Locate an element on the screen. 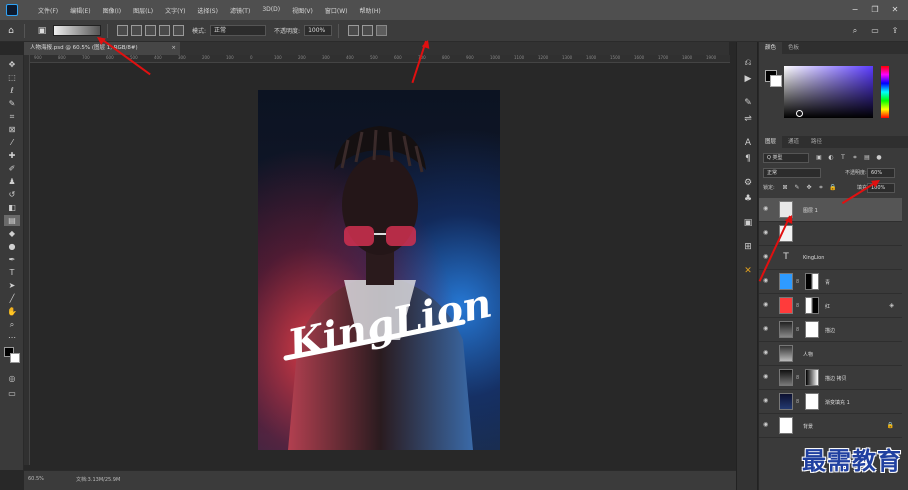 The image size is (908, 490). actions-panel-icon: ▶ is located at coordinates (748, 79).